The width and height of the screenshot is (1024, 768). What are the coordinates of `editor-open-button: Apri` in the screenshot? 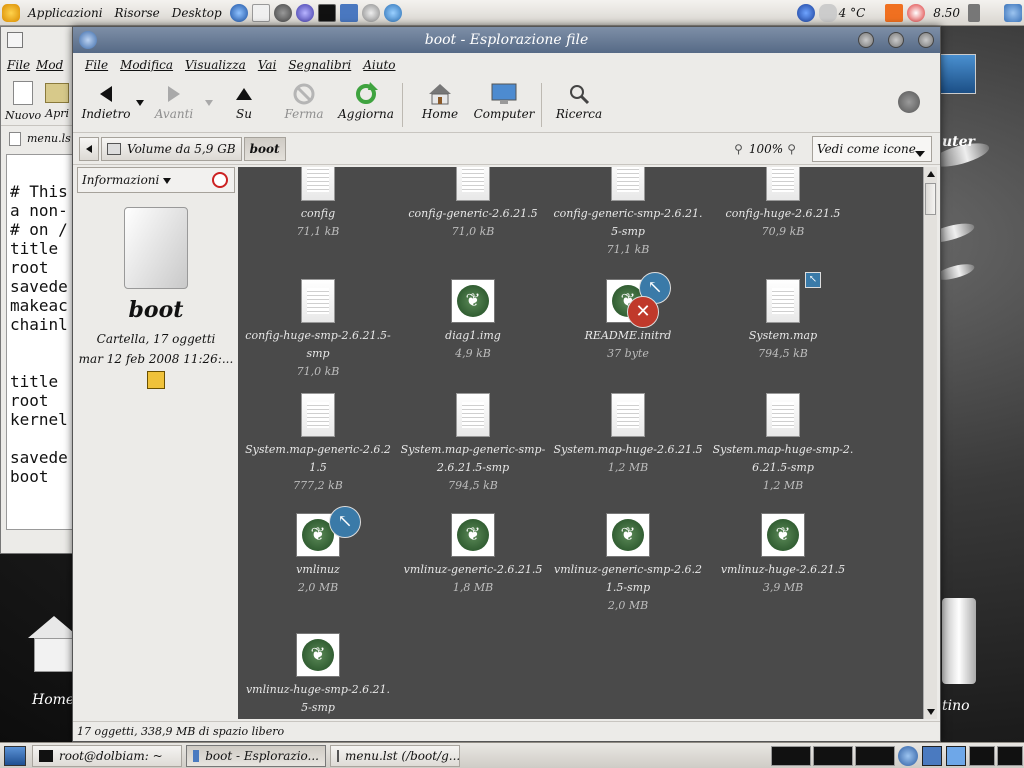 It's located at (57, 101).